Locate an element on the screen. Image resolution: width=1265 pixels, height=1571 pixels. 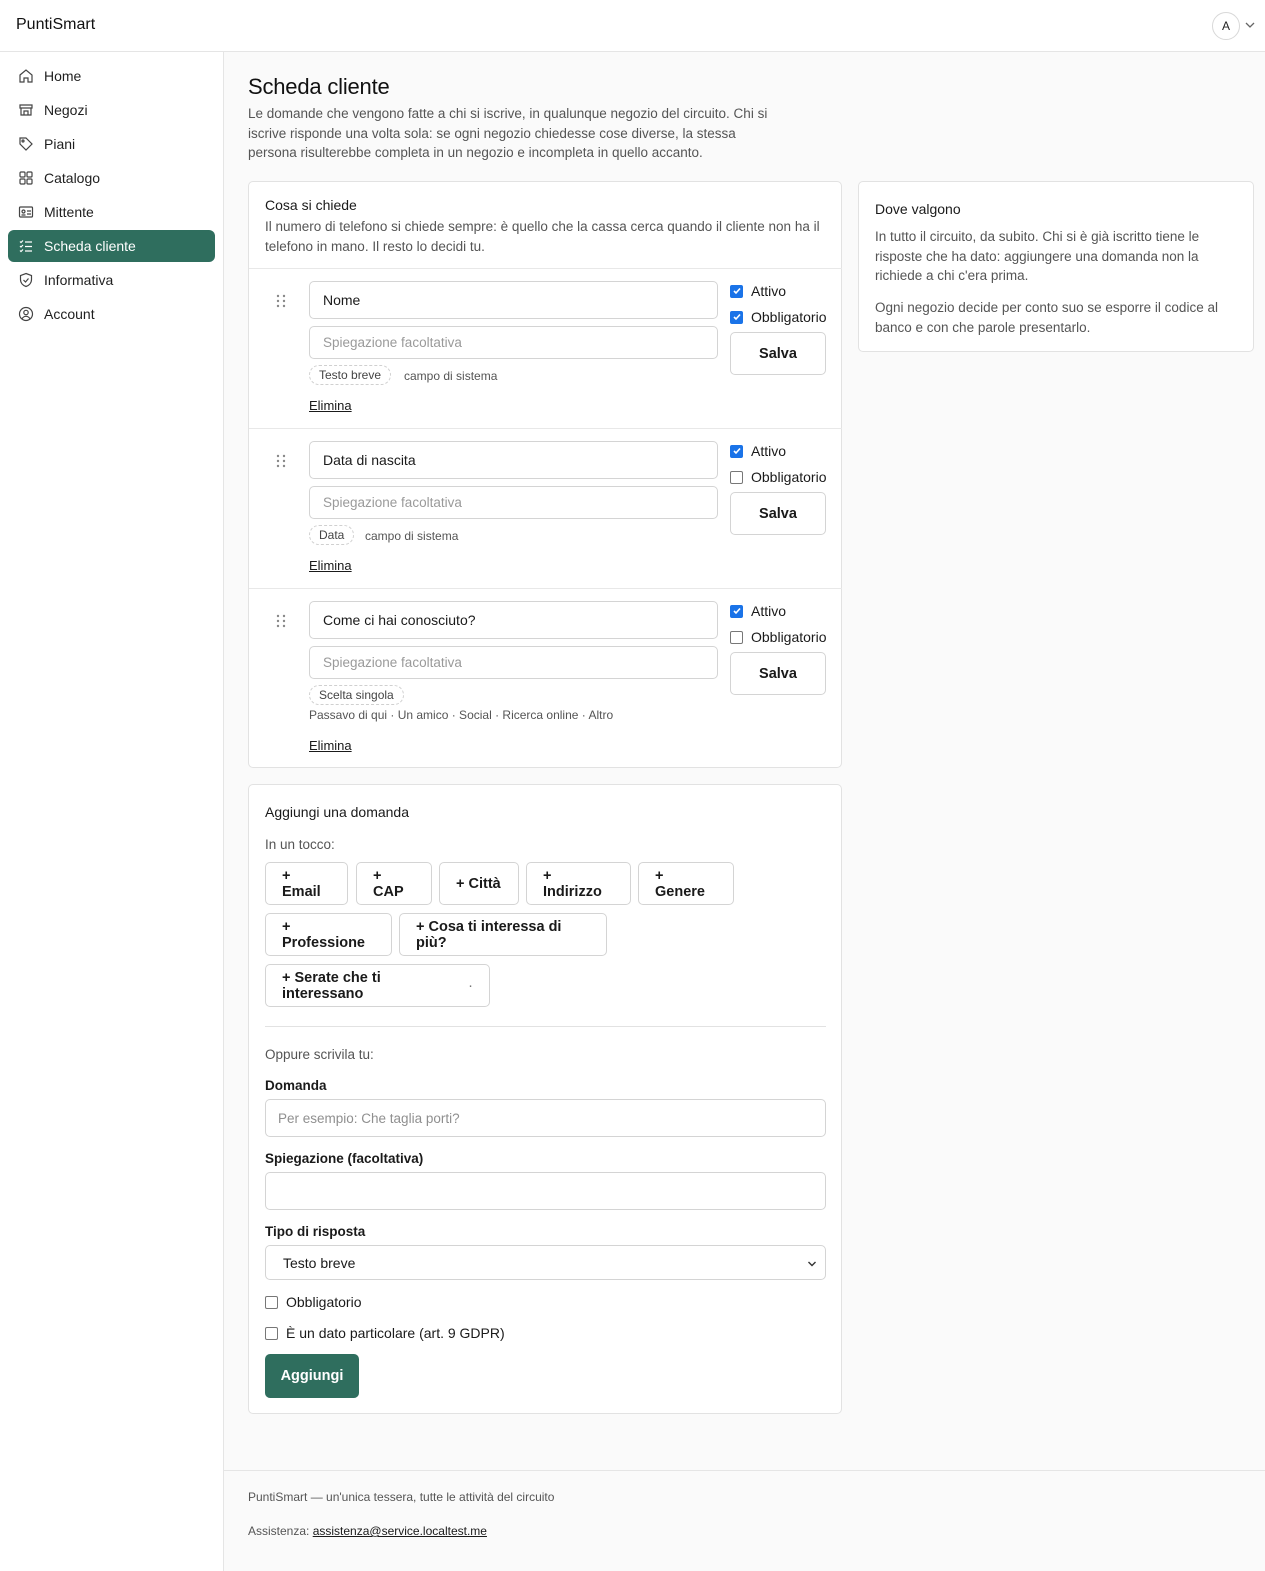
top-bar: PuntiSmart A is located at coordinates (632, 26).